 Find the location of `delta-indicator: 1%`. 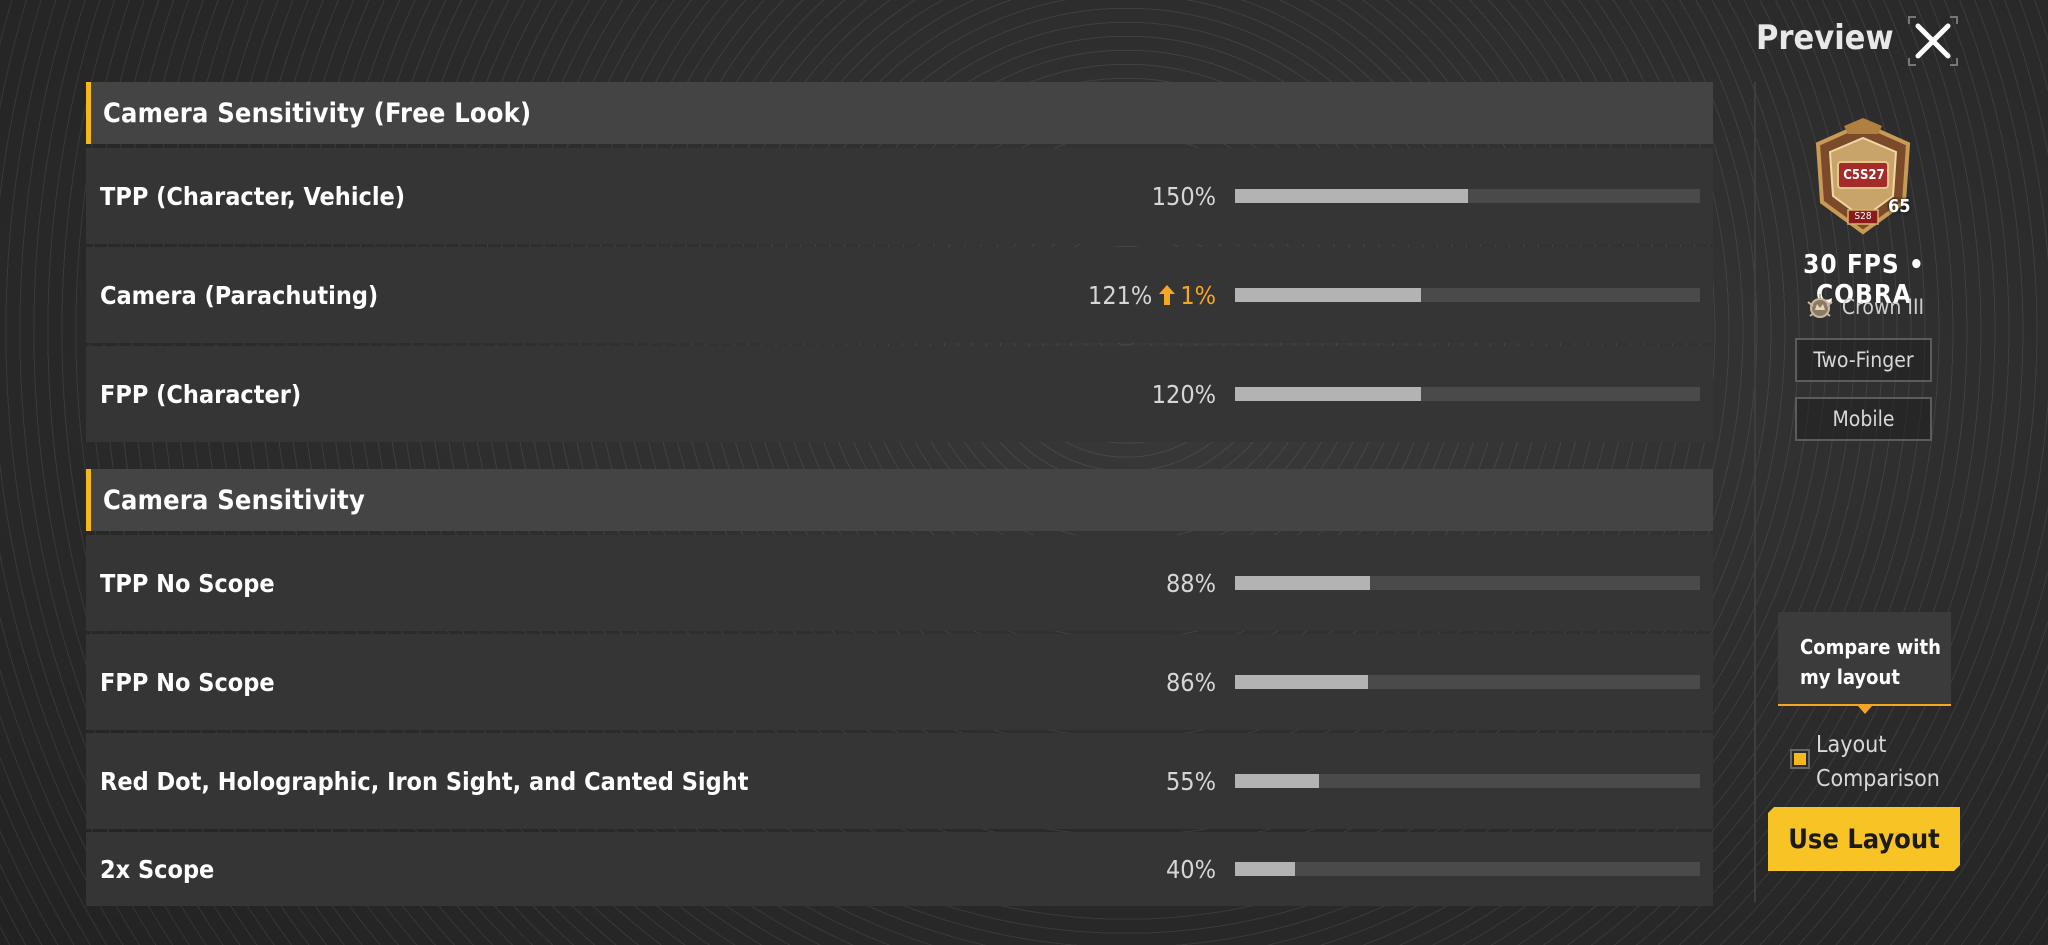

delta-indicator: 1% is located at coordinates (1187, 295).